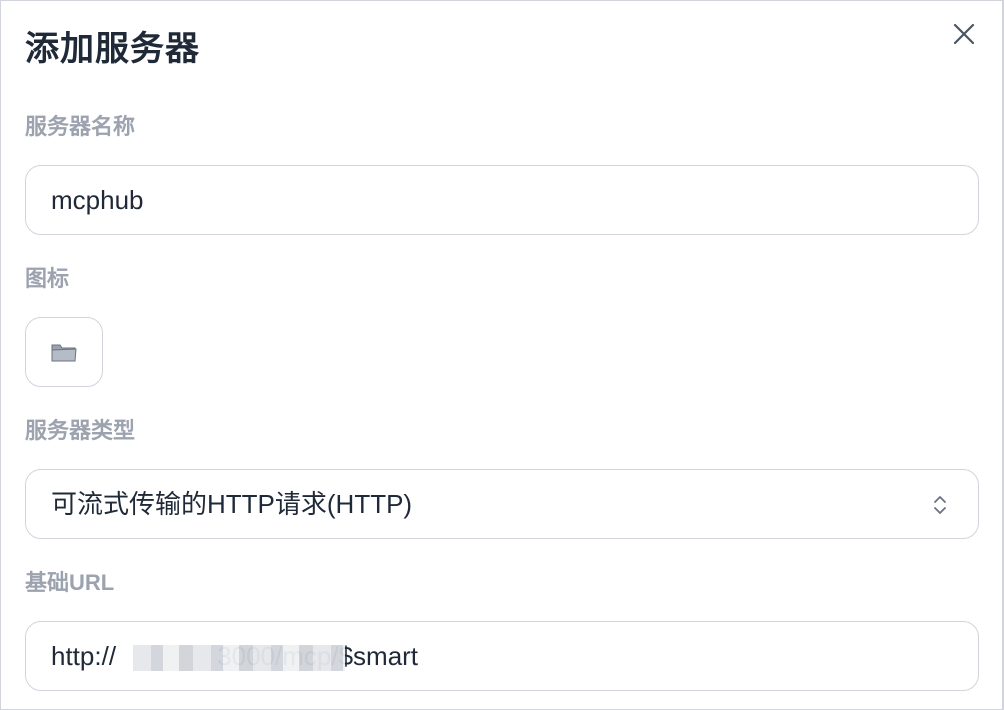 This screenshot has height=710, width=1004. What do you see at coordinates (502, 656) in the screenshot?
I see `base-url-input: http:// 3000/mcp/$smart` at bounding box center [502, 656].